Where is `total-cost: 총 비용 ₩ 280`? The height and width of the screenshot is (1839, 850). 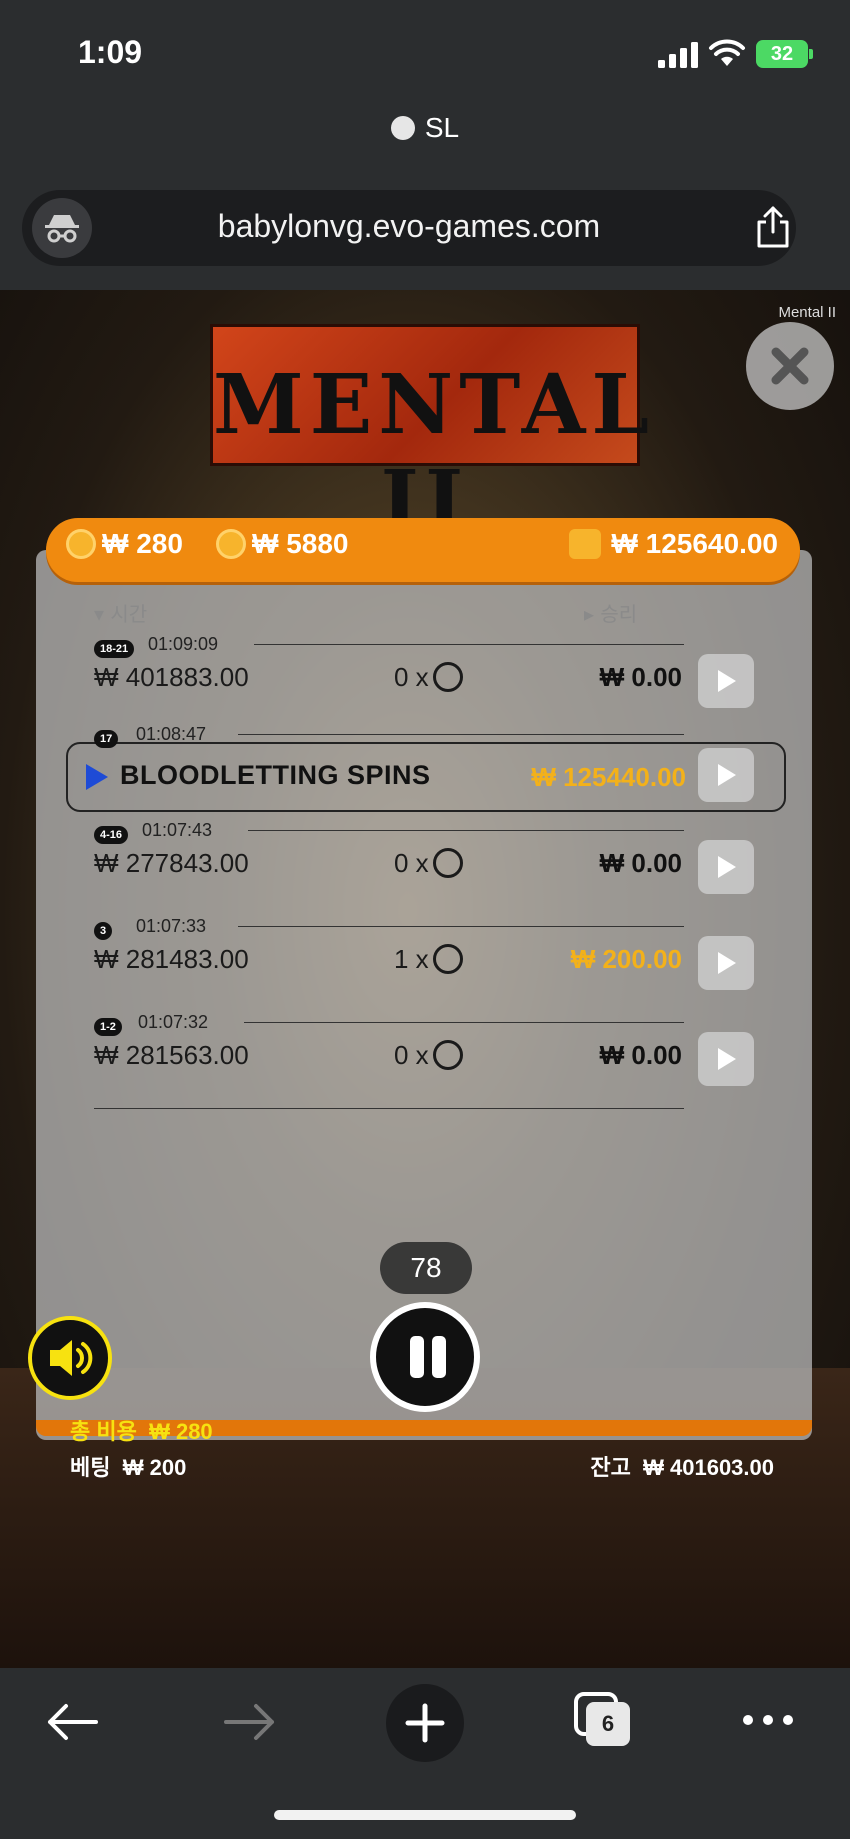
total-cost: 총 비용 ₩ 280 is located at coordinates (141, 1430).